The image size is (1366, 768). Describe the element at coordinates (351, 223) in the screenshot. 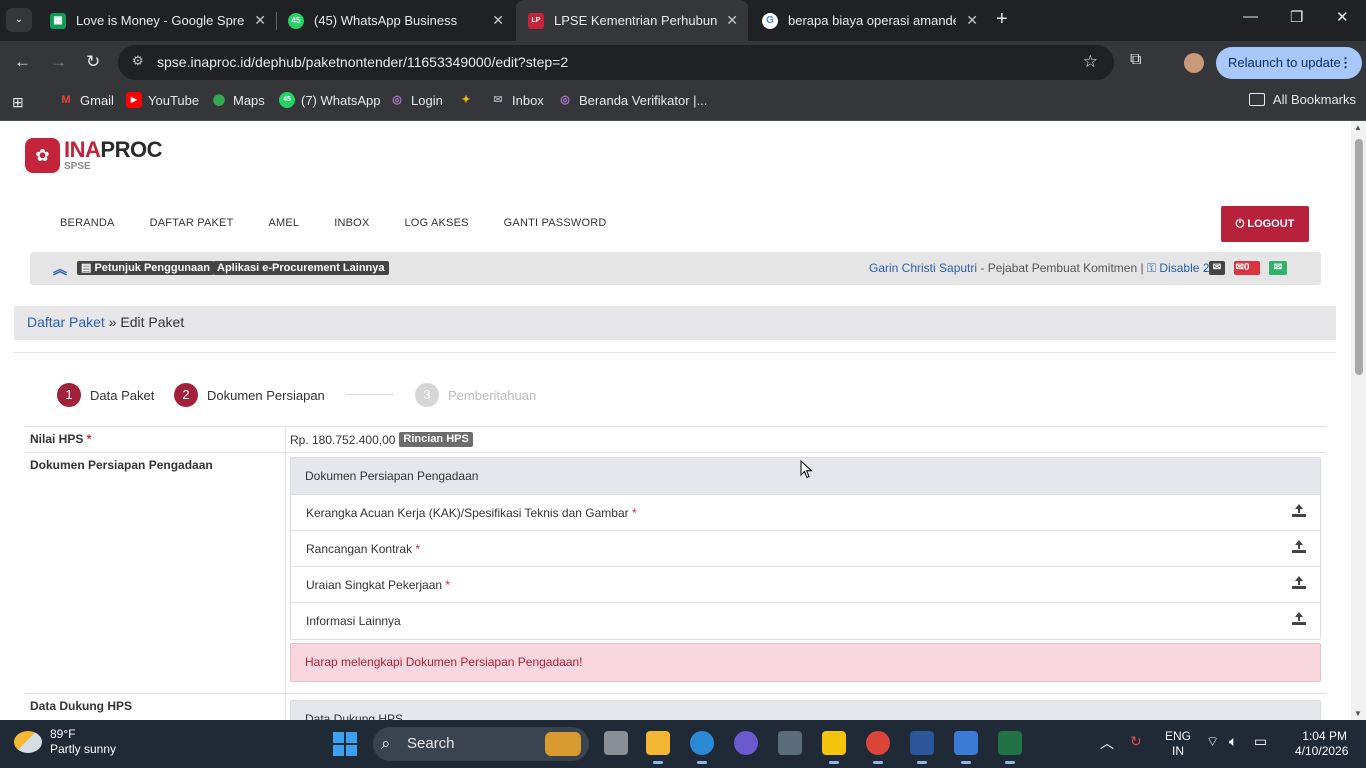

I see `nav-inbox: INBOX` at that location.